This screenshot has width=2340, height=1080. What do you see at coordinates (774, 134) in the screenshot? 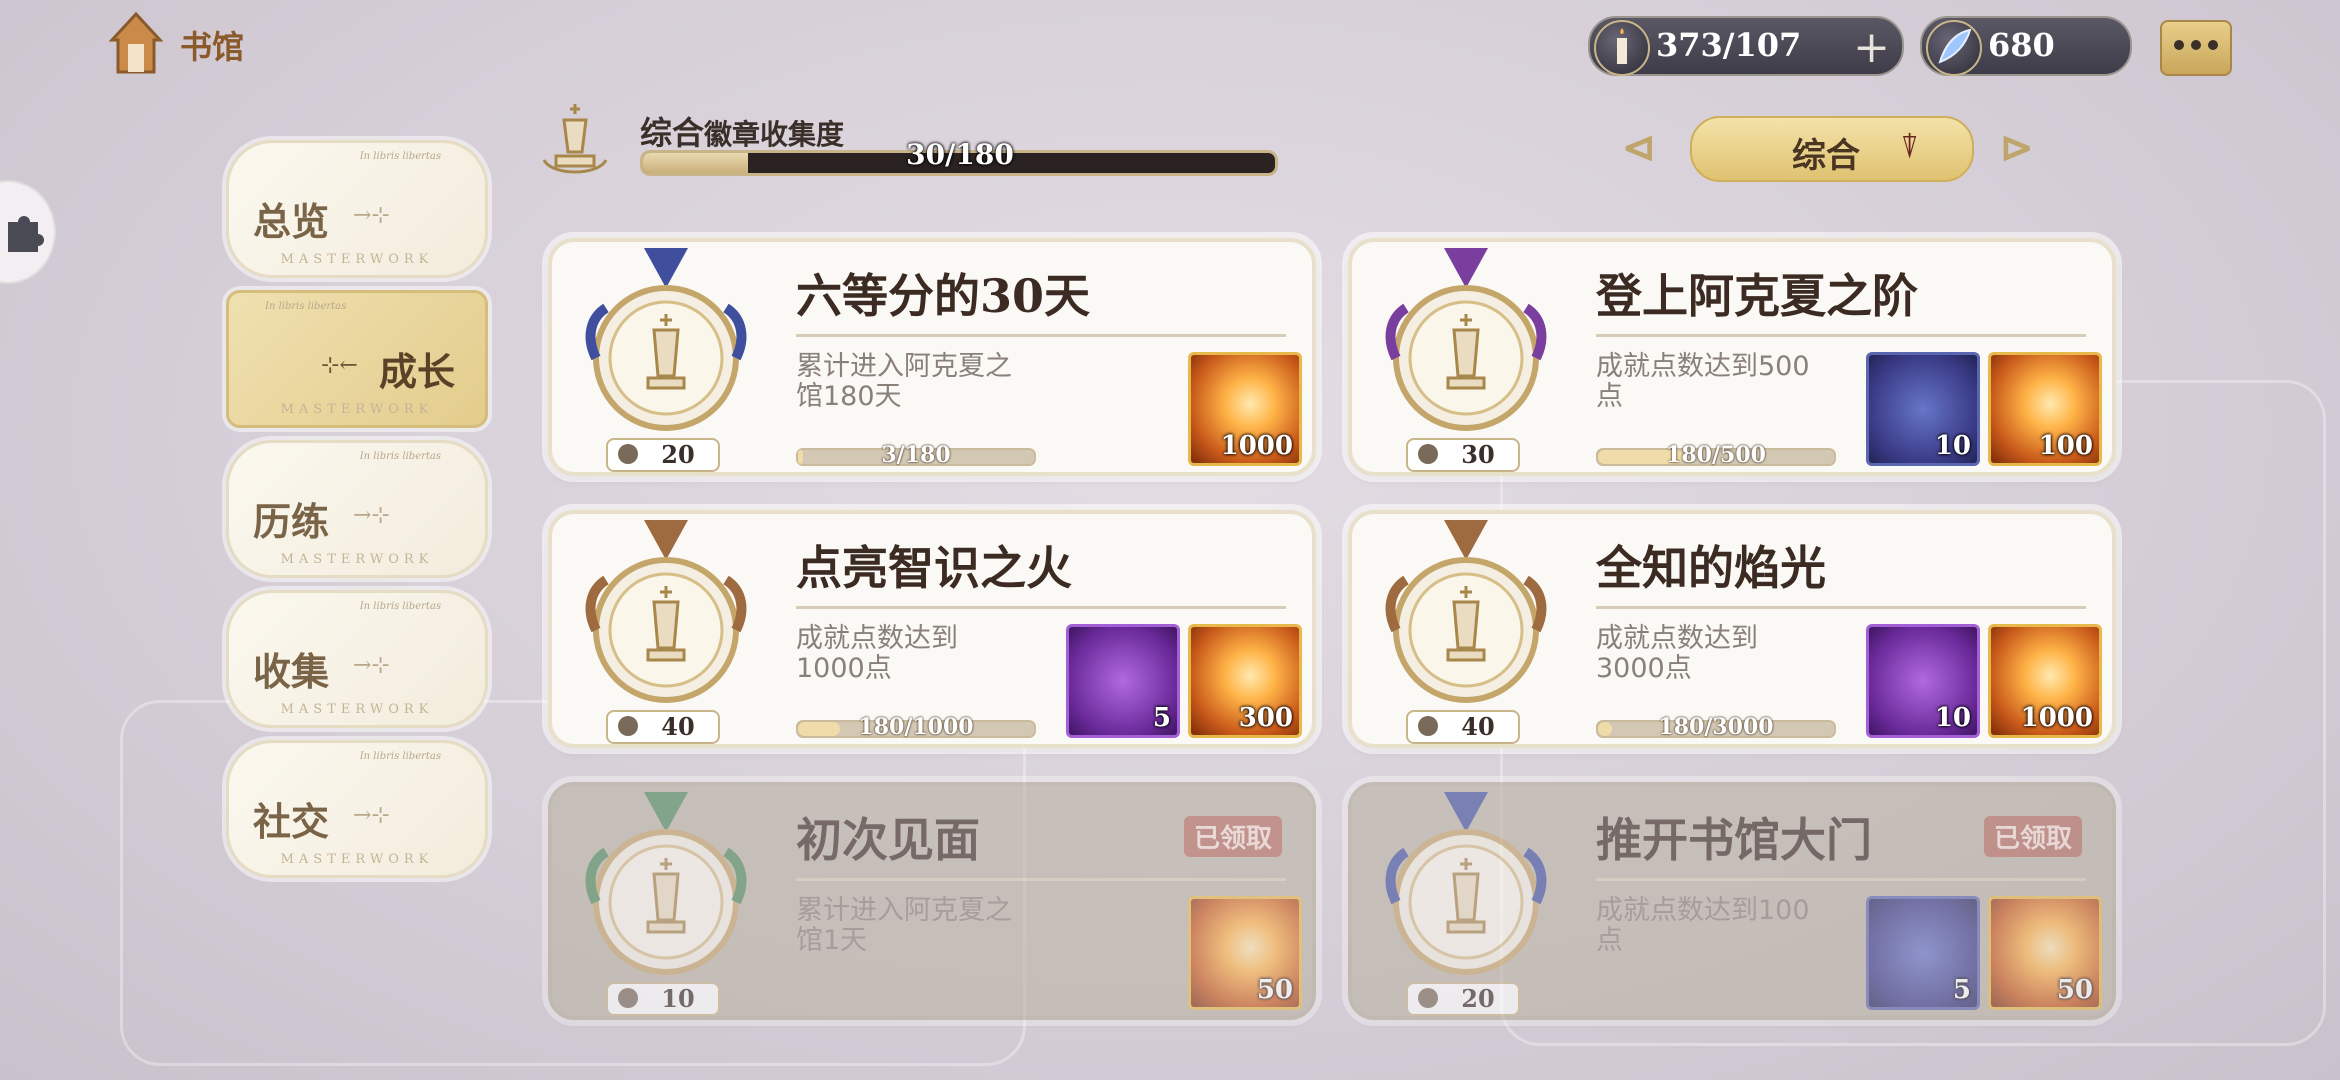
I see `collection-title-rest: 徽章收集度` at bounding box center [774, 134].